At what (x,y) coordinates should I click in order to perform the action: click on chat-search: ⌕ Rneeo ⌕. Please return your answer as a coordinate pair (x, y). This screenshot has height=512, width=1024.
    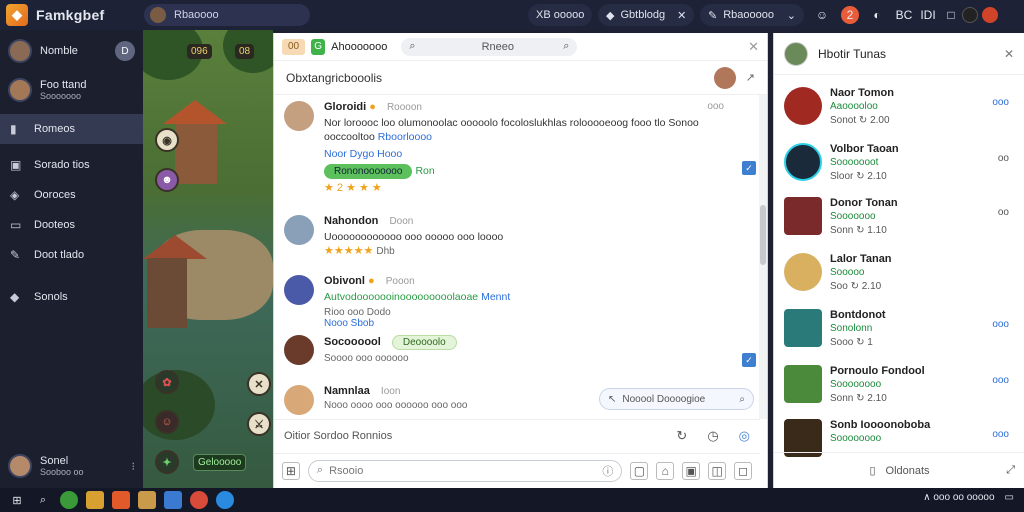
    Looking at the image, I should click on (489, 46).